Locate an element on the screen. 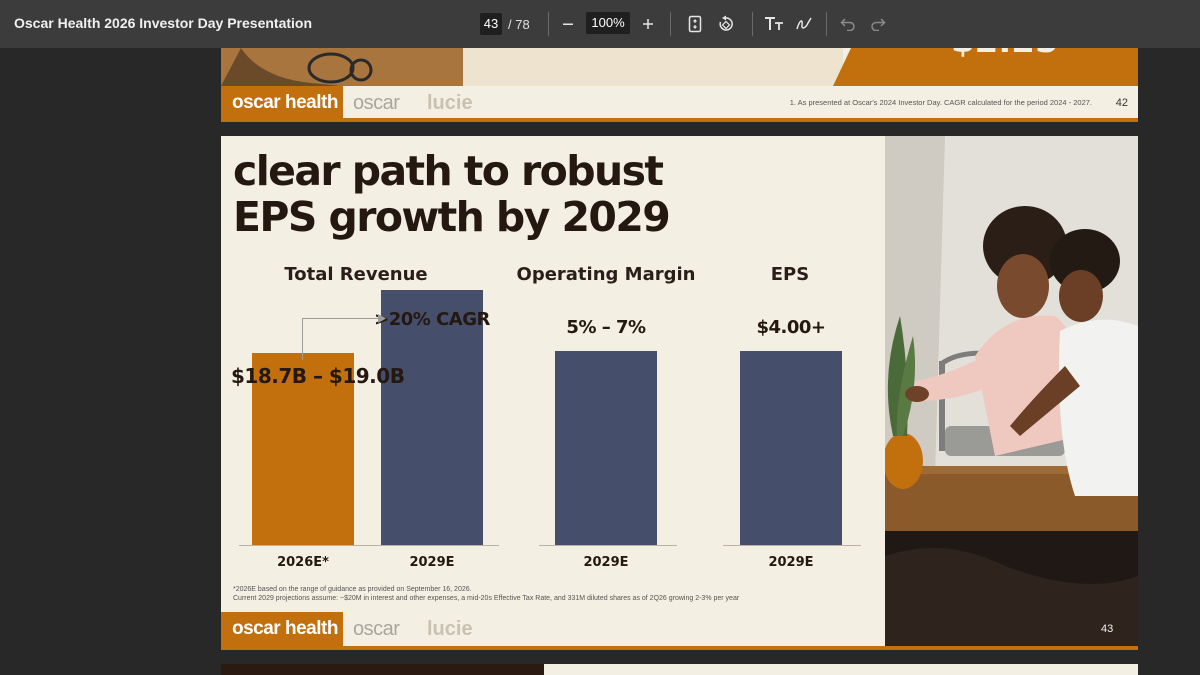  undo-icon is located at coordinates (847, 24).